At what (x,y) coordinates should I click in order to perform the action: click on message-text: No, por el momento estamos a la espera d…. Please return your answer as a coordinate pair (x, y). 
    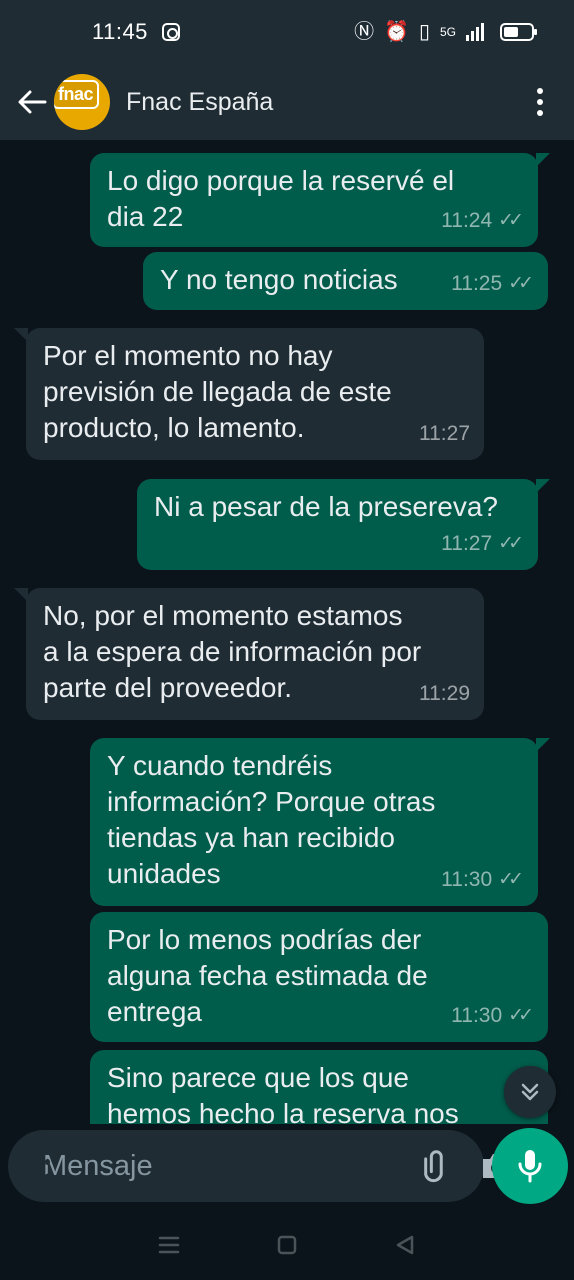
    Looking at the image, I should click on (232, 651).